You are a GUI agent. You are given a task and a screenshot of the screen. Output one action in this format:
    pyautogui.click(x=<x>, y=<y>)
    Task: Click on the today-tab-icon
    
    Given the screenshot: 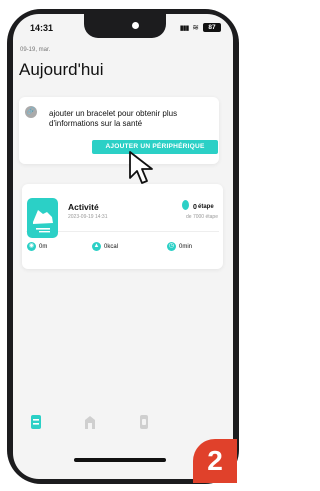 What is the action you would take?
    pyautogui.click(x=36, y=422)
    